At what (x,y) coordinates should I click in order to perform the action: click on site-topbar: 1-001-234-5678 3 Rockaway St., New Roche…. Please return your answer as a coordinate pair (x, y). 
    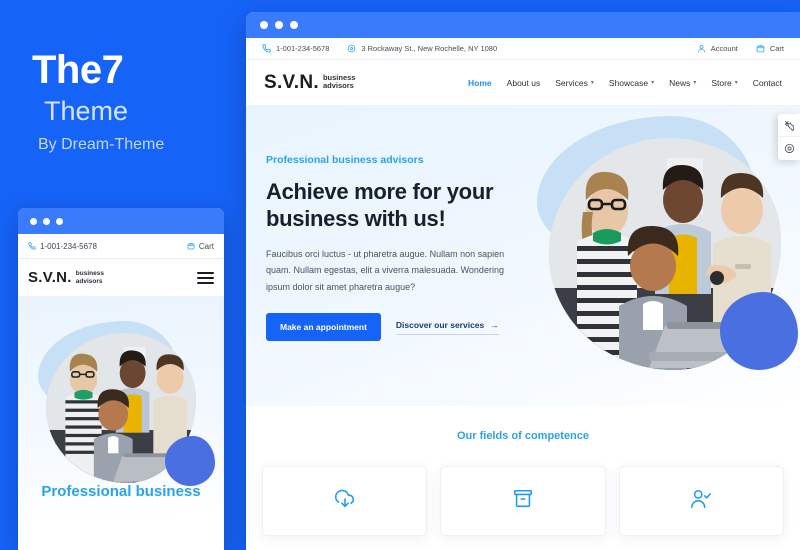
    Looking at the image, I should click on (523, 49).